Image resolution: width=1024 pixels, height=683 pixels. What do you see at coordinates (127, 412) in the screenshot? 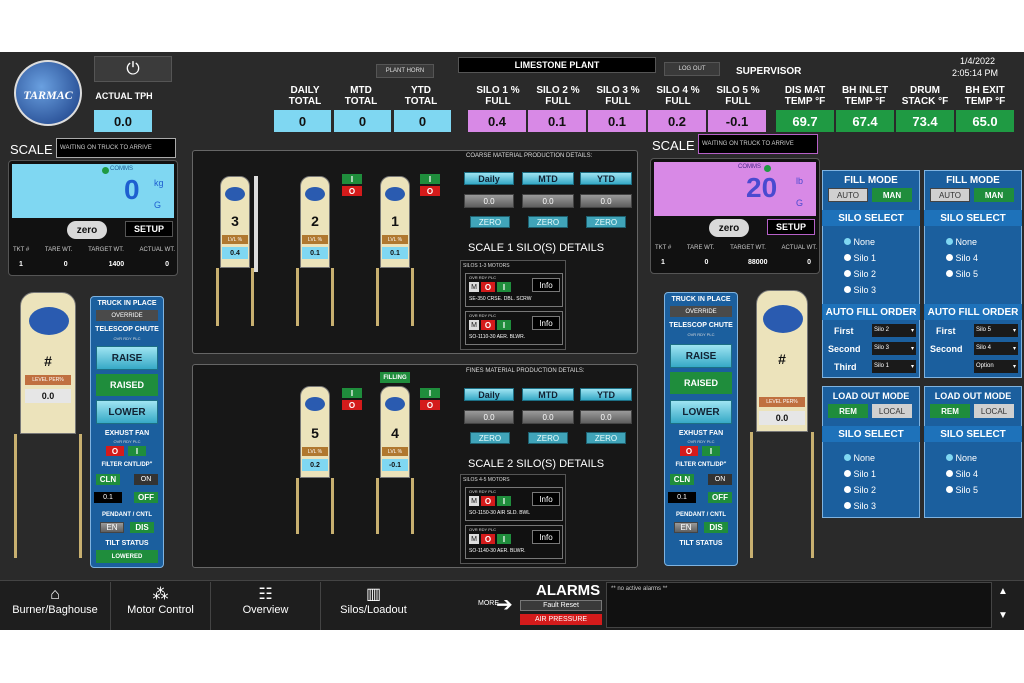
I see `left-lower-button: LOWER` at bounding box center [127, 412].